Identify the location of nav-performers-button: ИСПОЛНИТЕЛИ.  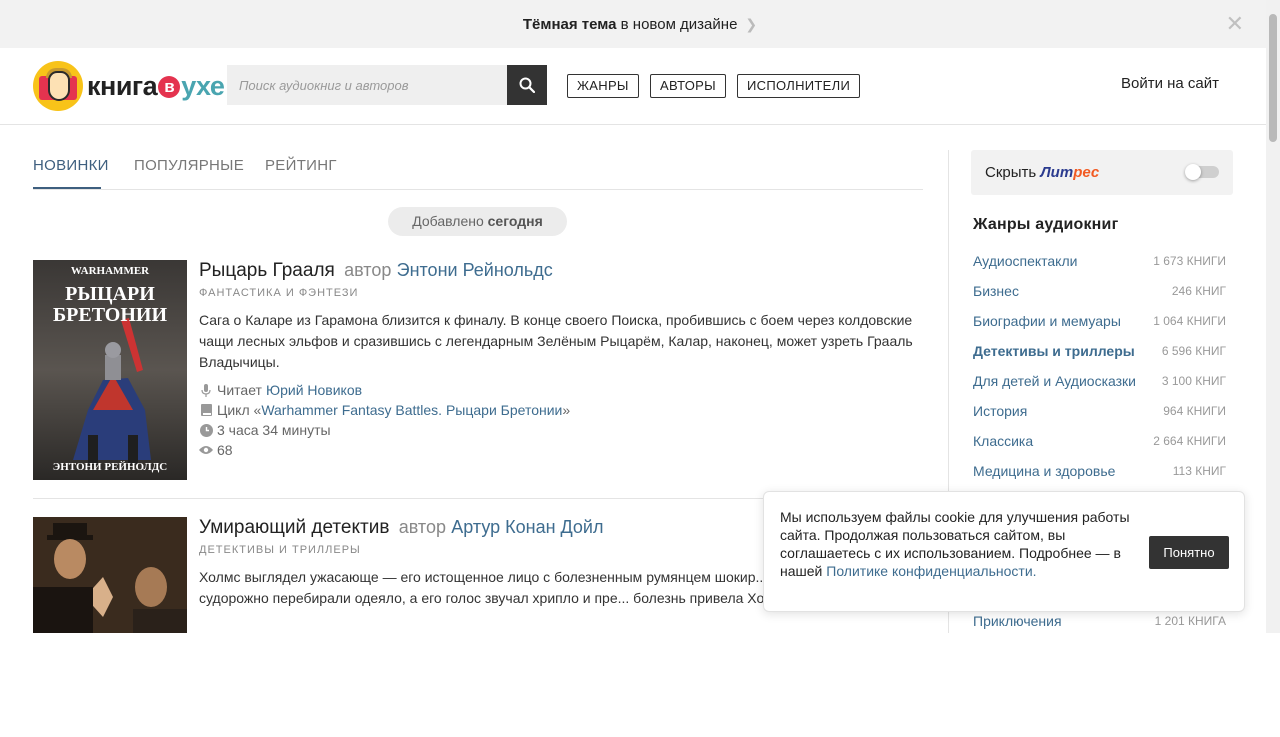
(799, 86).